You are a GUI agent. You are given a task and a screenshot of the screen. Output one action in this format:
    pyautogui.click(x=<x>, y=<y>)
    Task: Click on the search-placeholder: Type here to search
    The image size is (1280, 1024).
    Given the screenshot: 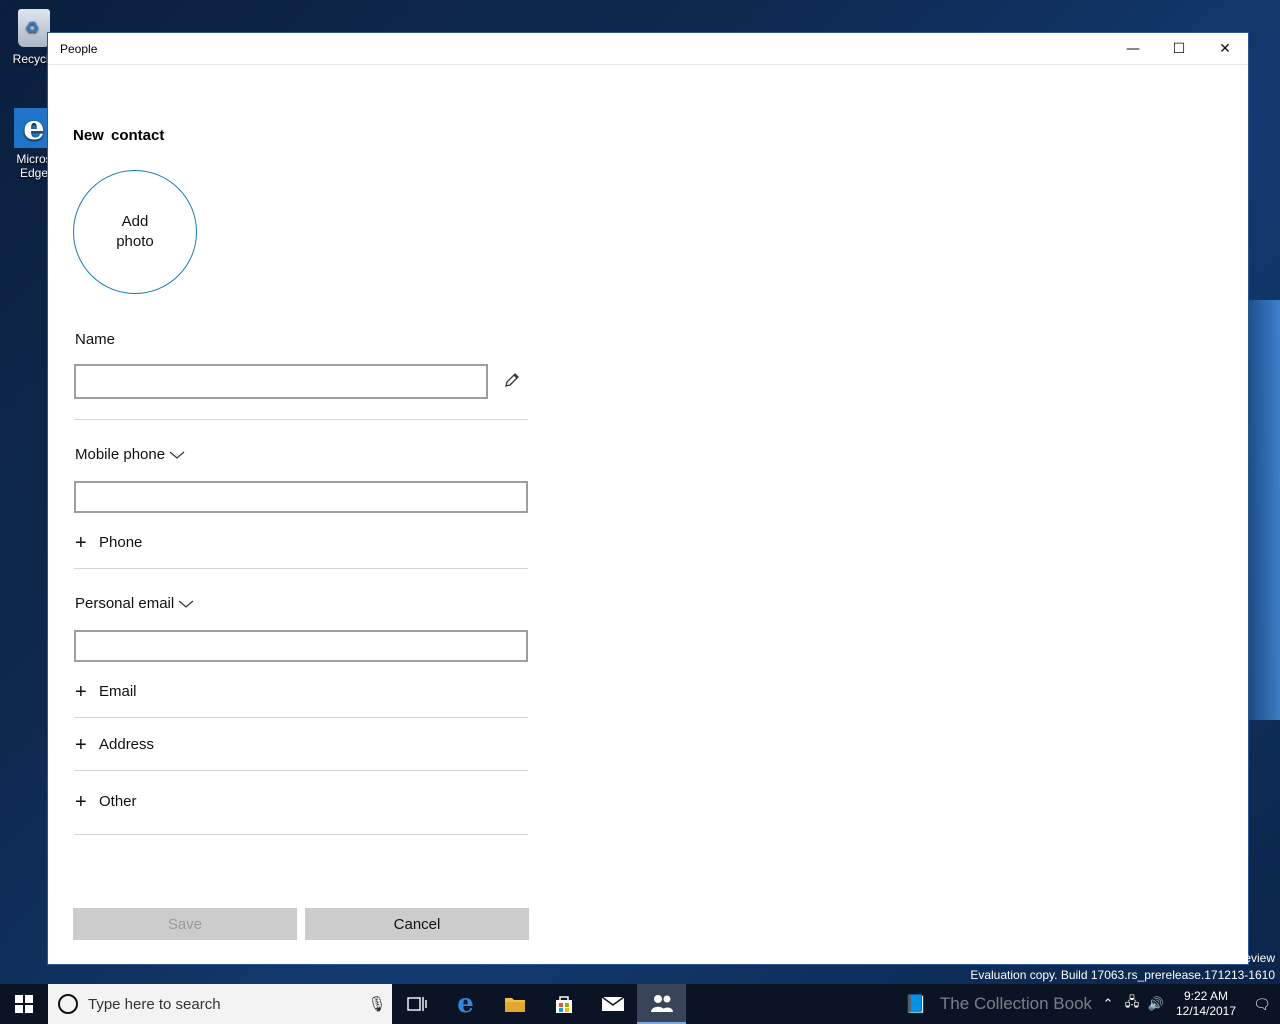 What is the action you would take?
    pyautogui.click(x=154, y=1004)
    